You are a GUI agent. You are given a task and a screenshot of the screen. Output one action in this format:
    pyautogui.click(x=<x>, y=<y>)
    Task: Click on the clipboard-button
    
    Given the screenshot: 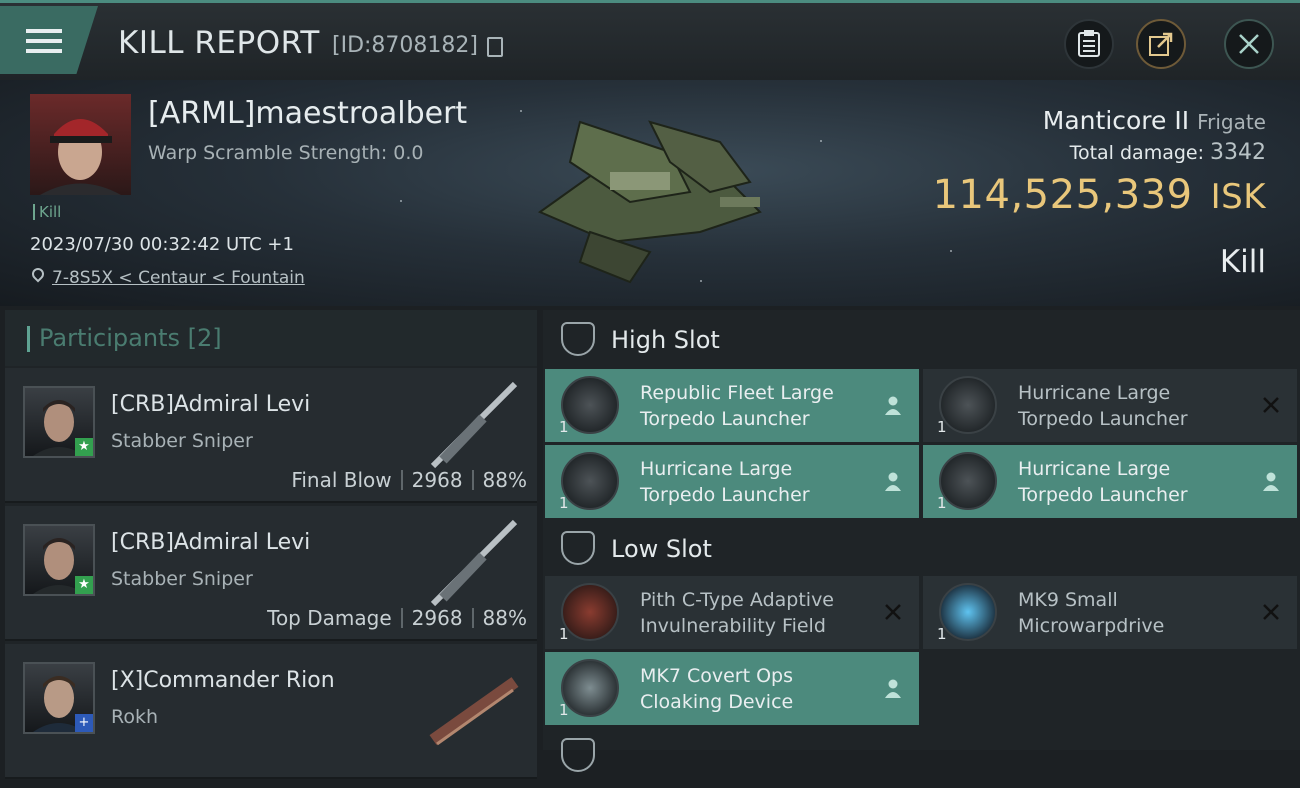 What is the action you would take?
    pyautogui.click(x=1089, y=44)
    